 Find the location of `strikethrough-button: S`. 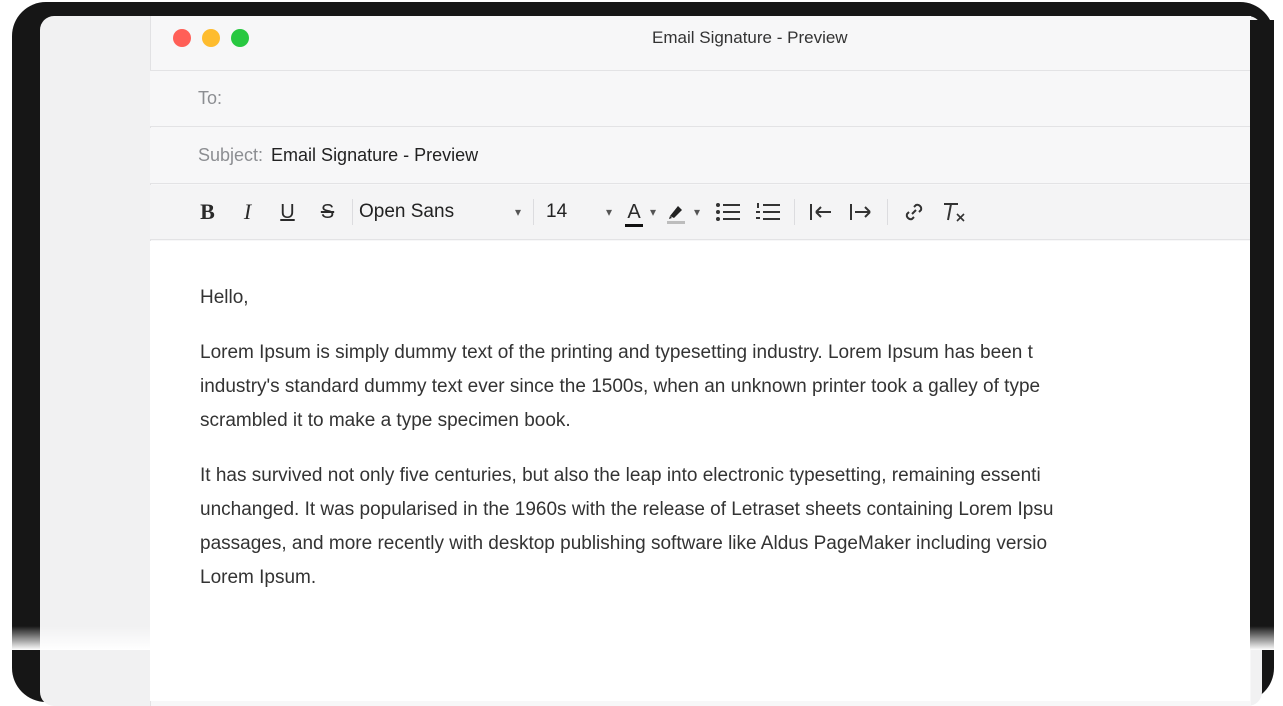

strikethrough-button: S is located at coordinates (327, 212).